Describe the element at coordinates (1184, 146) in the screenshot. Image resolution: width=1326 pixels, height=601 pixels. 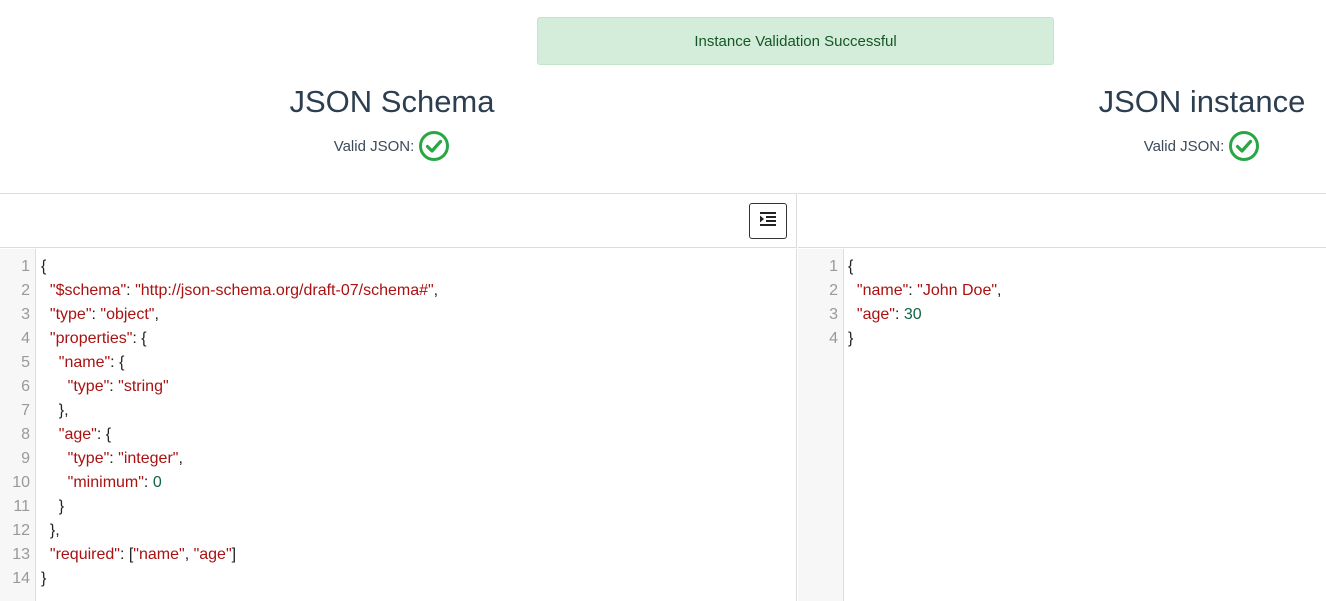
I see `instance-valid-label: Valid JSON:` at that location.